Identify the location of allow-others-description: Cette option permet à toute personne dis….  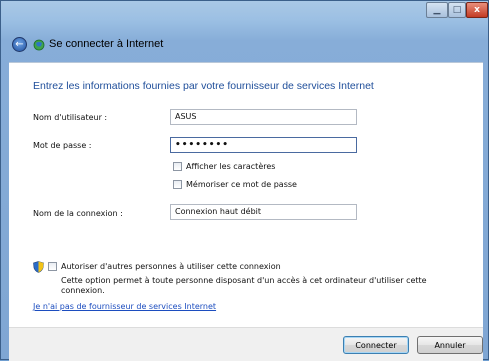
(244, 285).